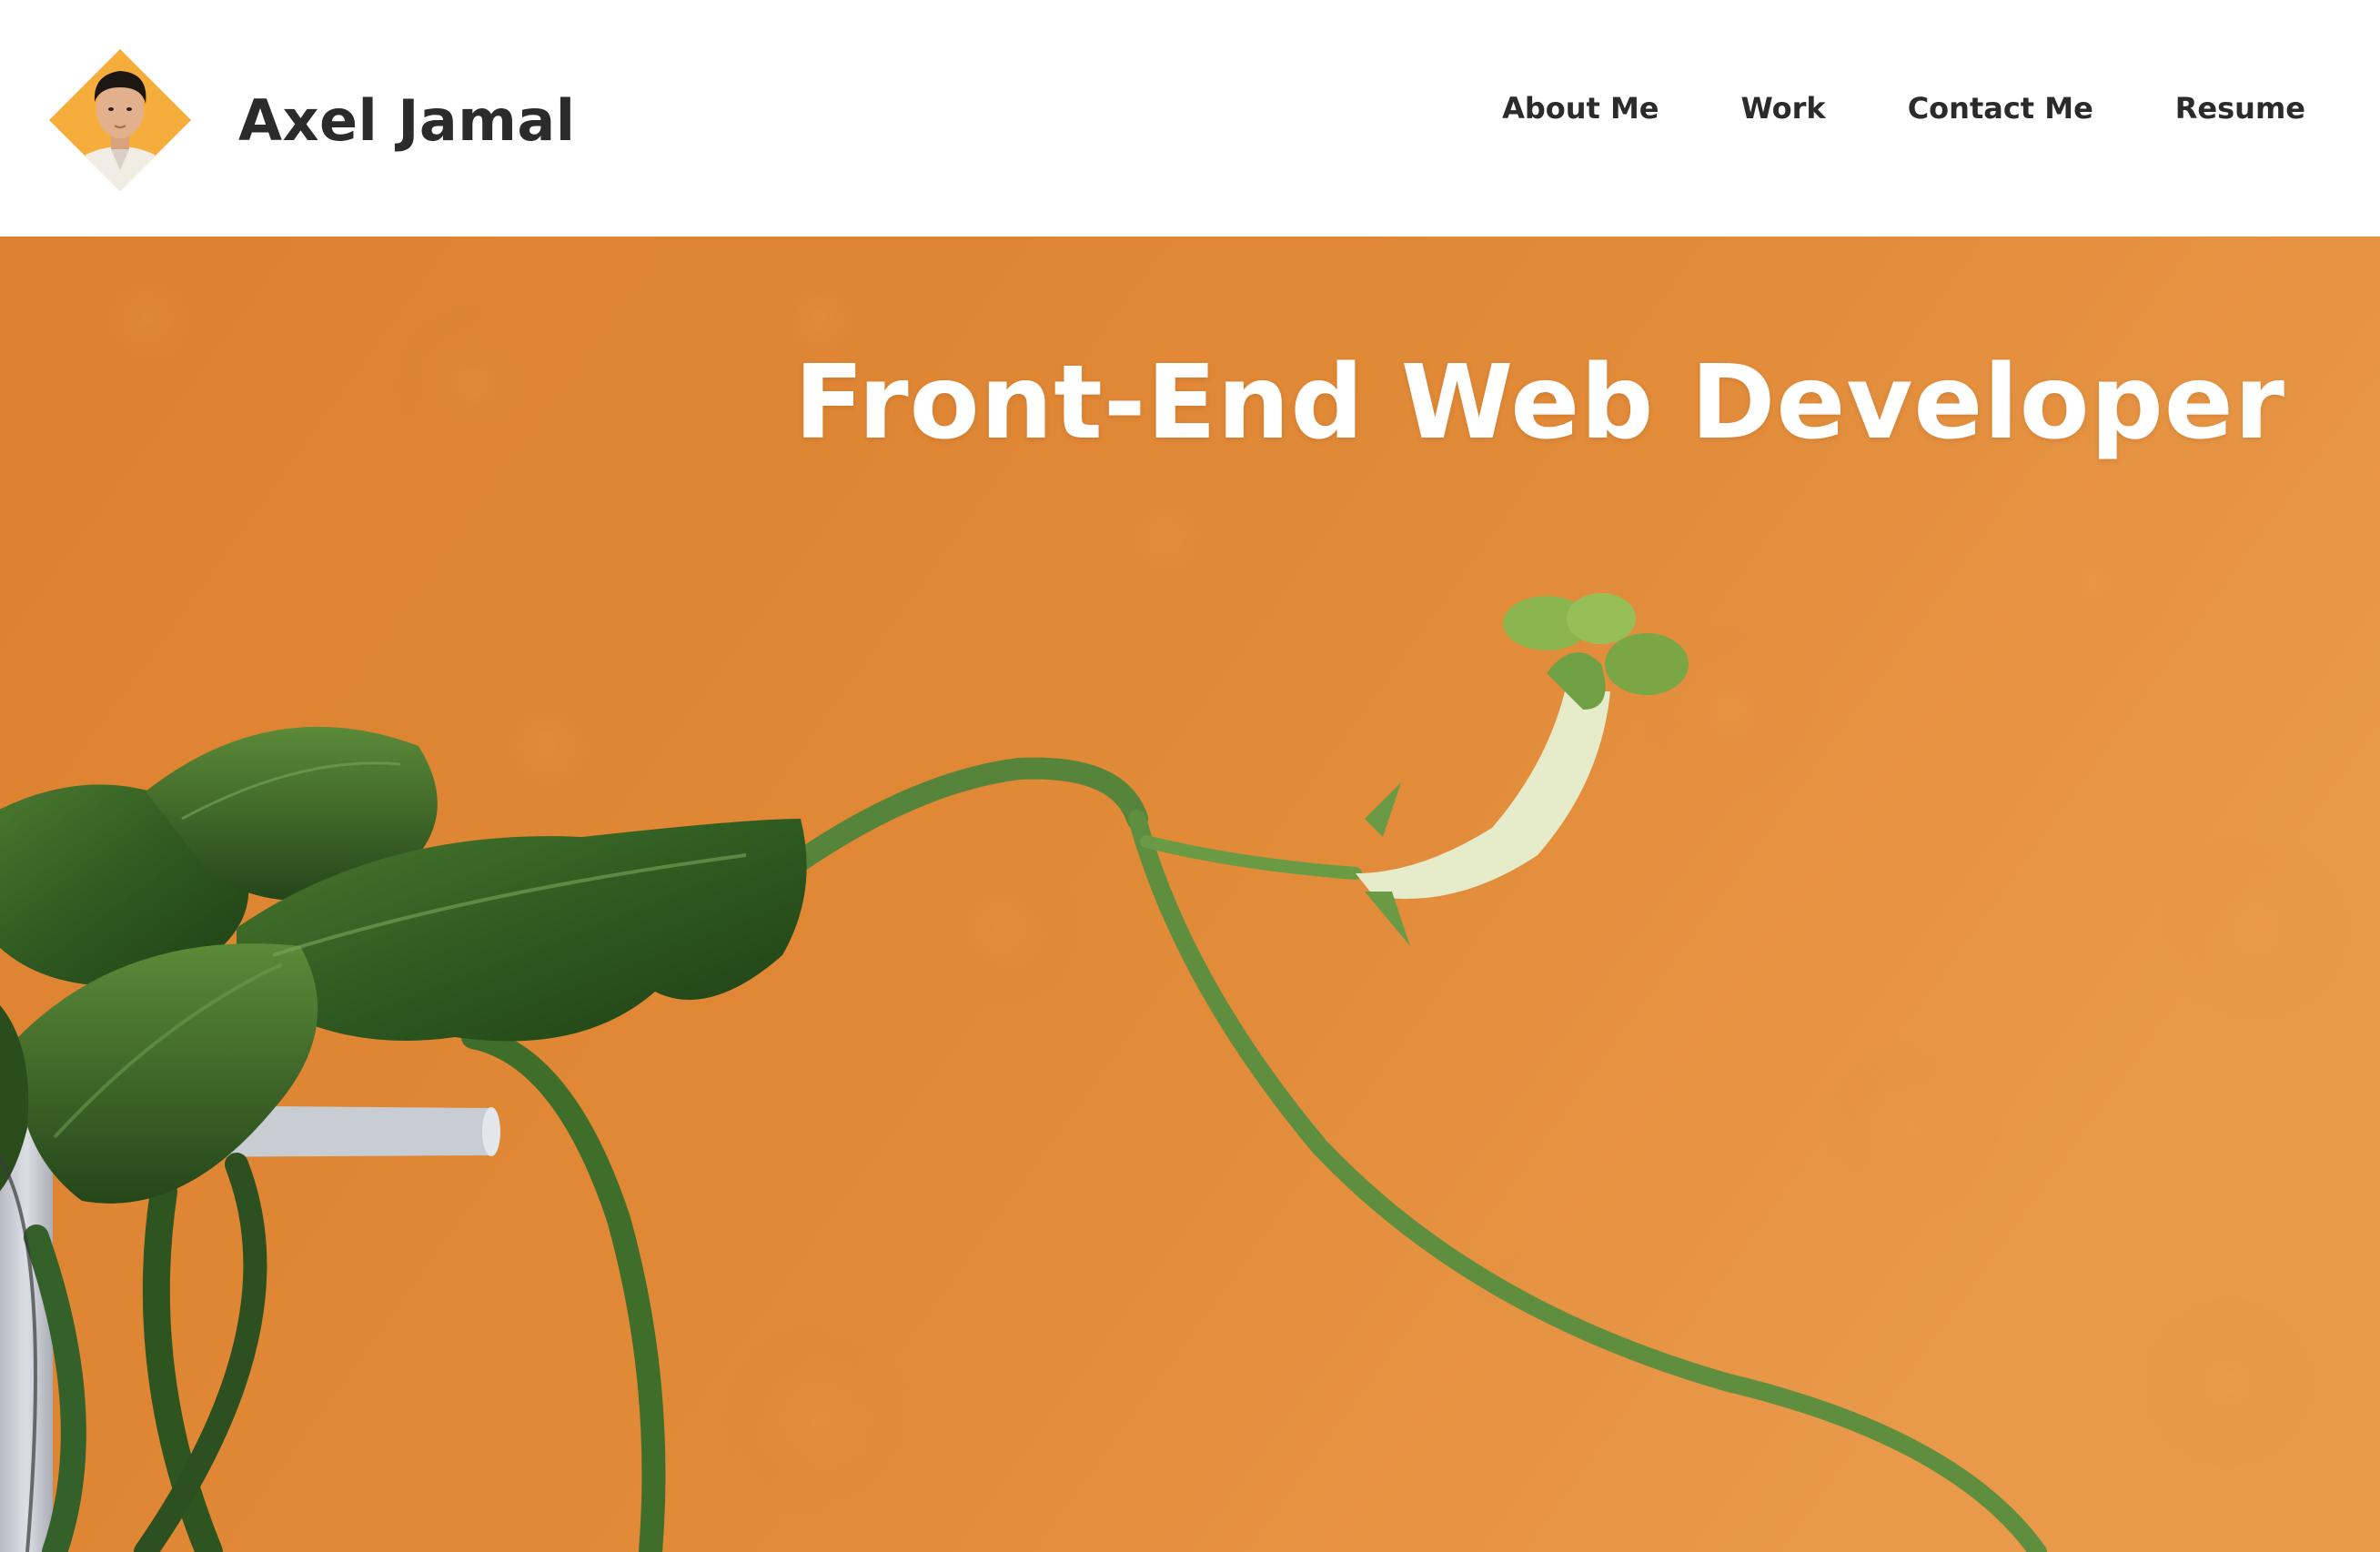 This screenshot has width=2380, height=1552. Describe the element at coordinates (1903, 109) in the screenshot. I see `main-nav: About Me Work Contact Me Resume` at that location.